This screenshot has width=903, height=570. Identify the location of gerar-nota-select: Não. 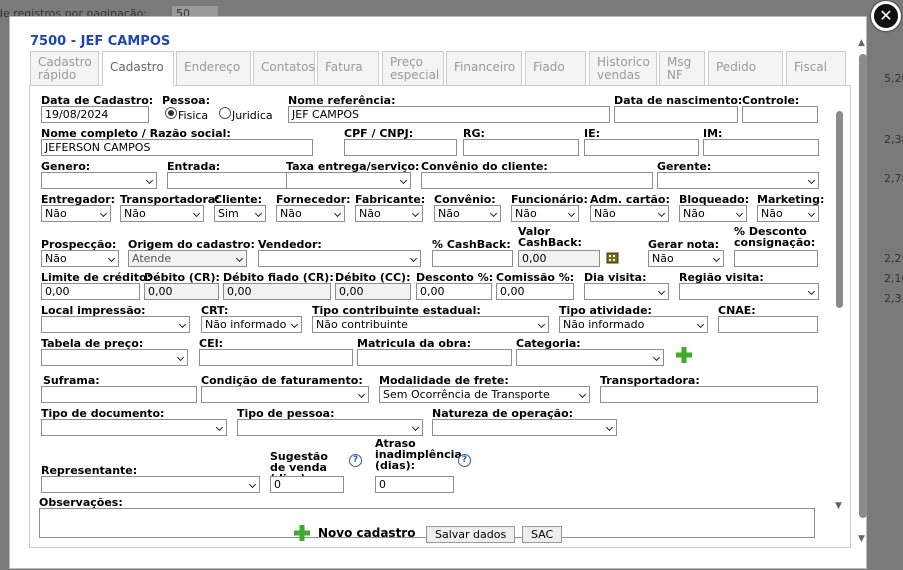
(686, 258).